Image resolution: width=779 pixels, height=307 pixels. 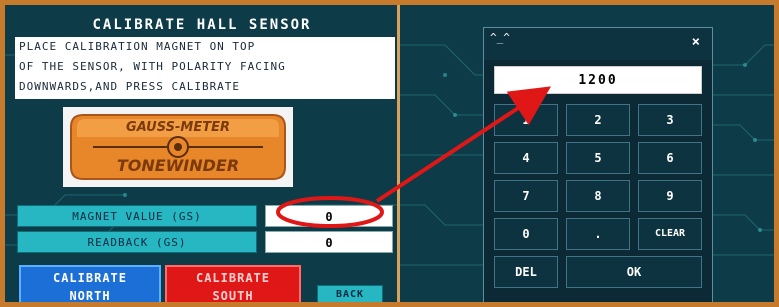 I want to click on calibrate-south-button: CALIBRATE SOUTH, so click(x=233, y=283).